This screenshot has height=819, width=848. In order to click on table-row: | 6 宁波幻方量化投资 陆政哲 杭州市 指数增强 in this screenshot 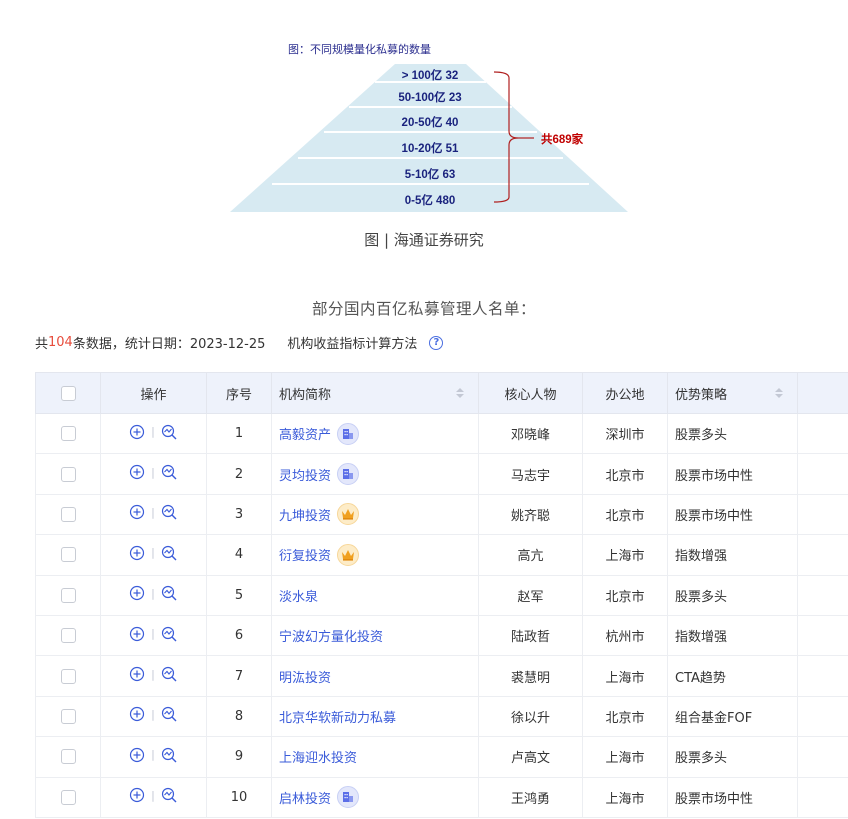, I will do `click(441, 635)`.